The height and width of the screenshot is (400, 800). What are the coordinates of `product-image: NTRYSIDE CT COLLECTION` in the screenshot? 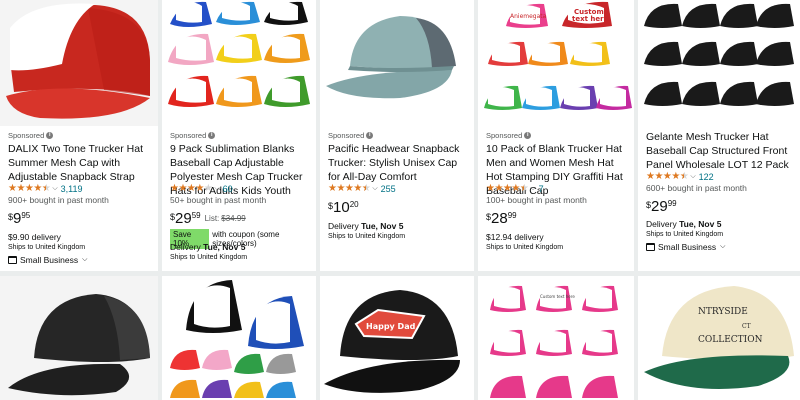 It's located at (719, 338).